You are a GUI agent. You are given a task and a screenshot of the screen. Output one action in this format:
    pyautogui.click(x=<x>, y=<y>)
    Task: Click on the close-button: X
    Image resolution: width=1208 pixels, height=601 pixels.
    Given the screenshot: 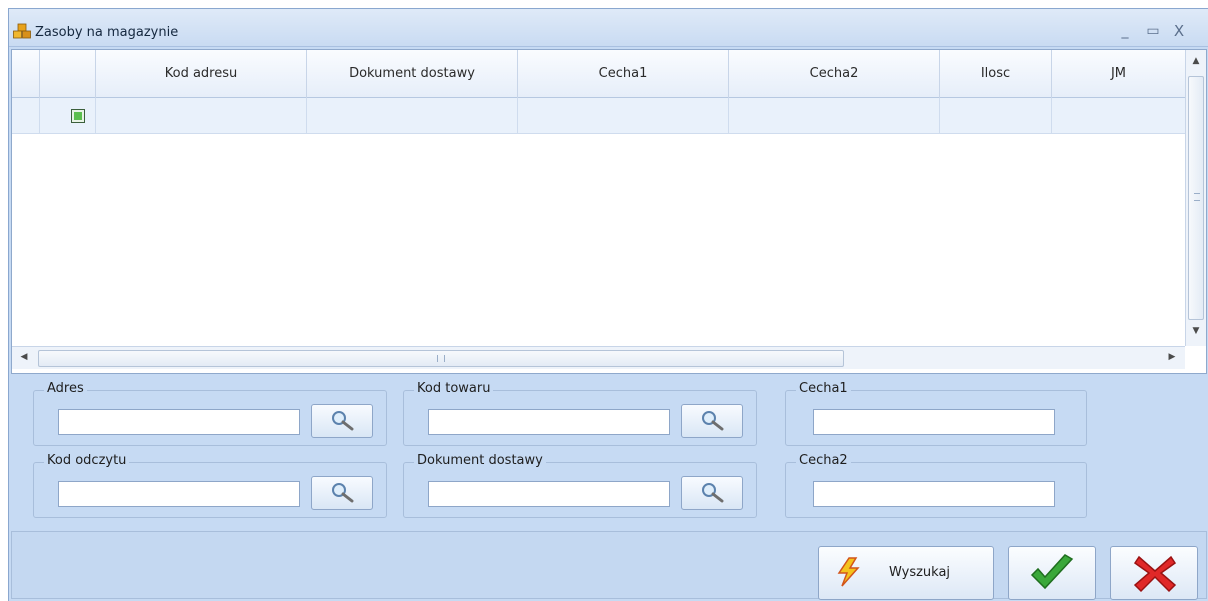 What is the action you would take?
    pyautogui.click(x=1179, y=31)
    